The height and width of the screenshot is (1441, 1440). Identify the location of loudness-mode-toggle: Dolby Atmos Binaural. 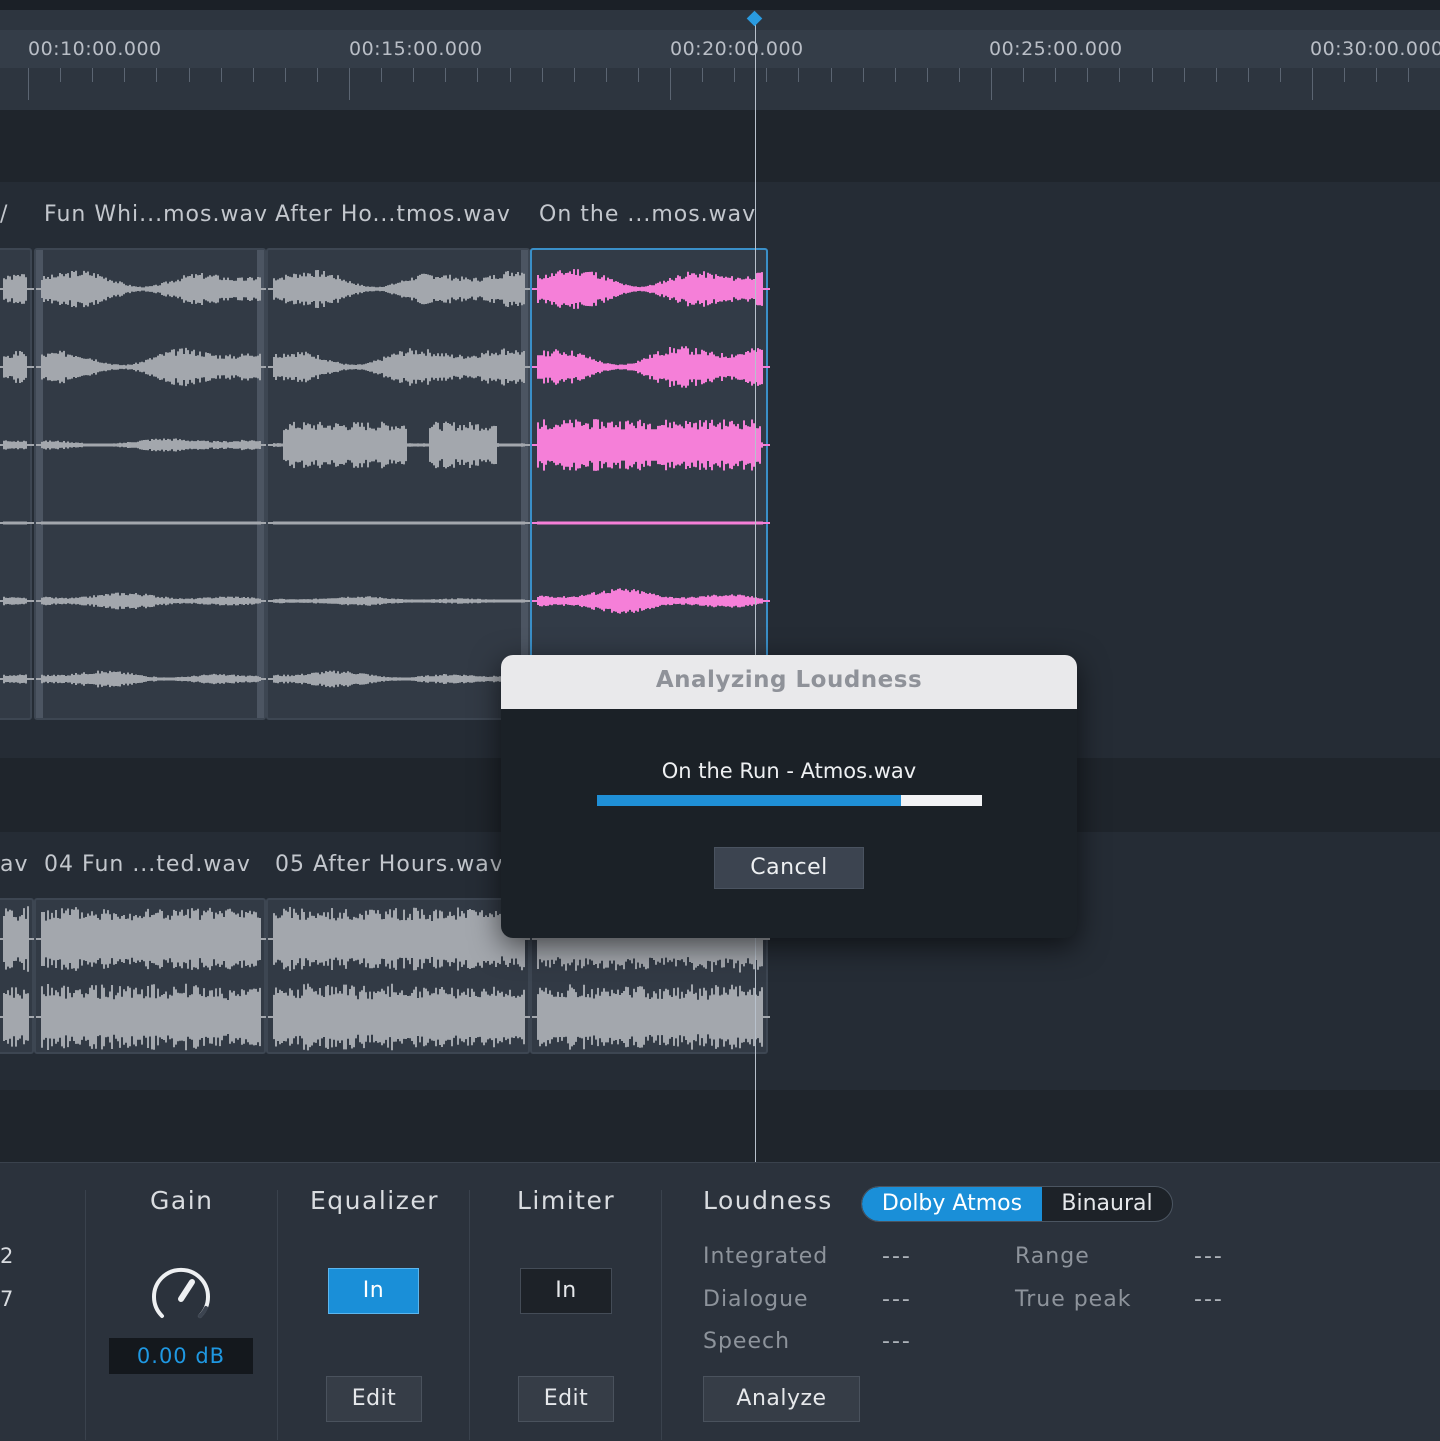
(1017, 1204).